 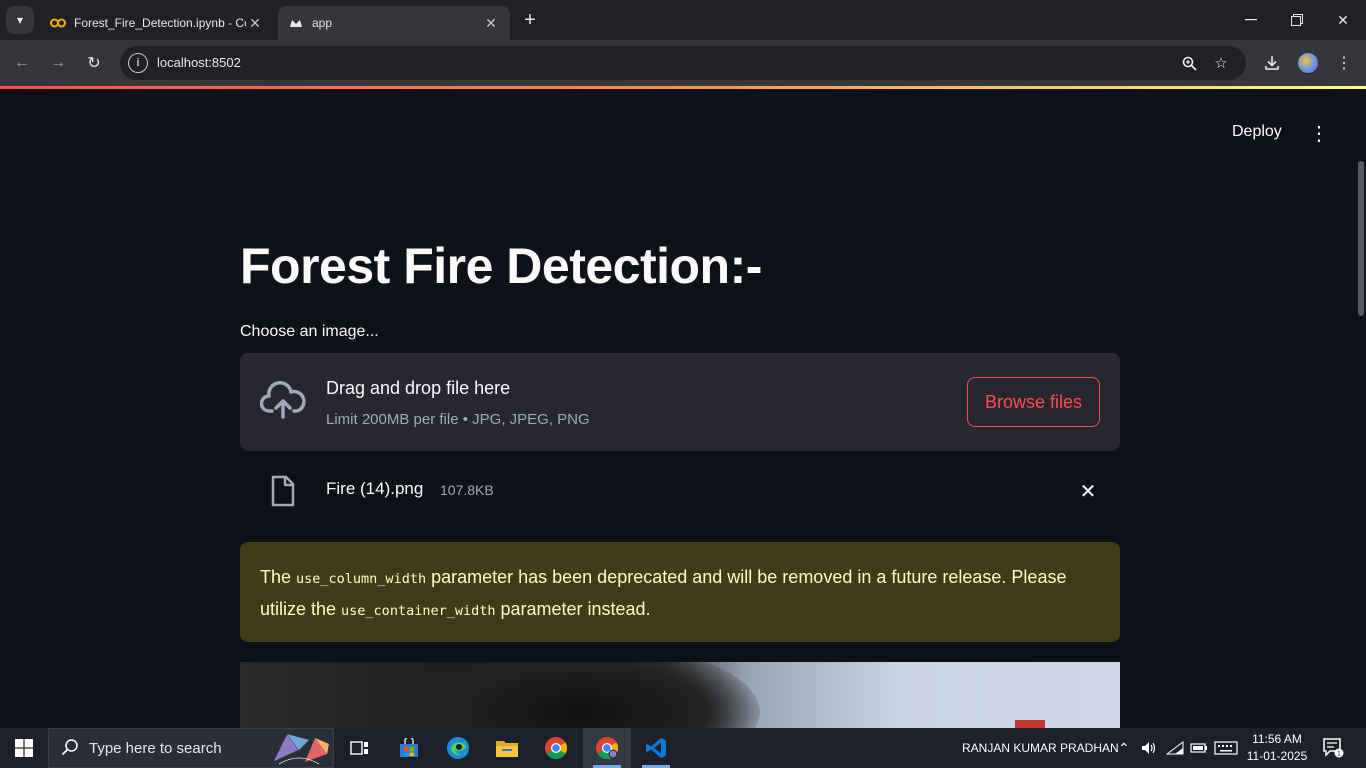 What do you see at coordinates (1124, 748) in the screenshot?
I see `show-hidden-icons-chevron-icon: ⌃` at bounding box center [1124, 748].